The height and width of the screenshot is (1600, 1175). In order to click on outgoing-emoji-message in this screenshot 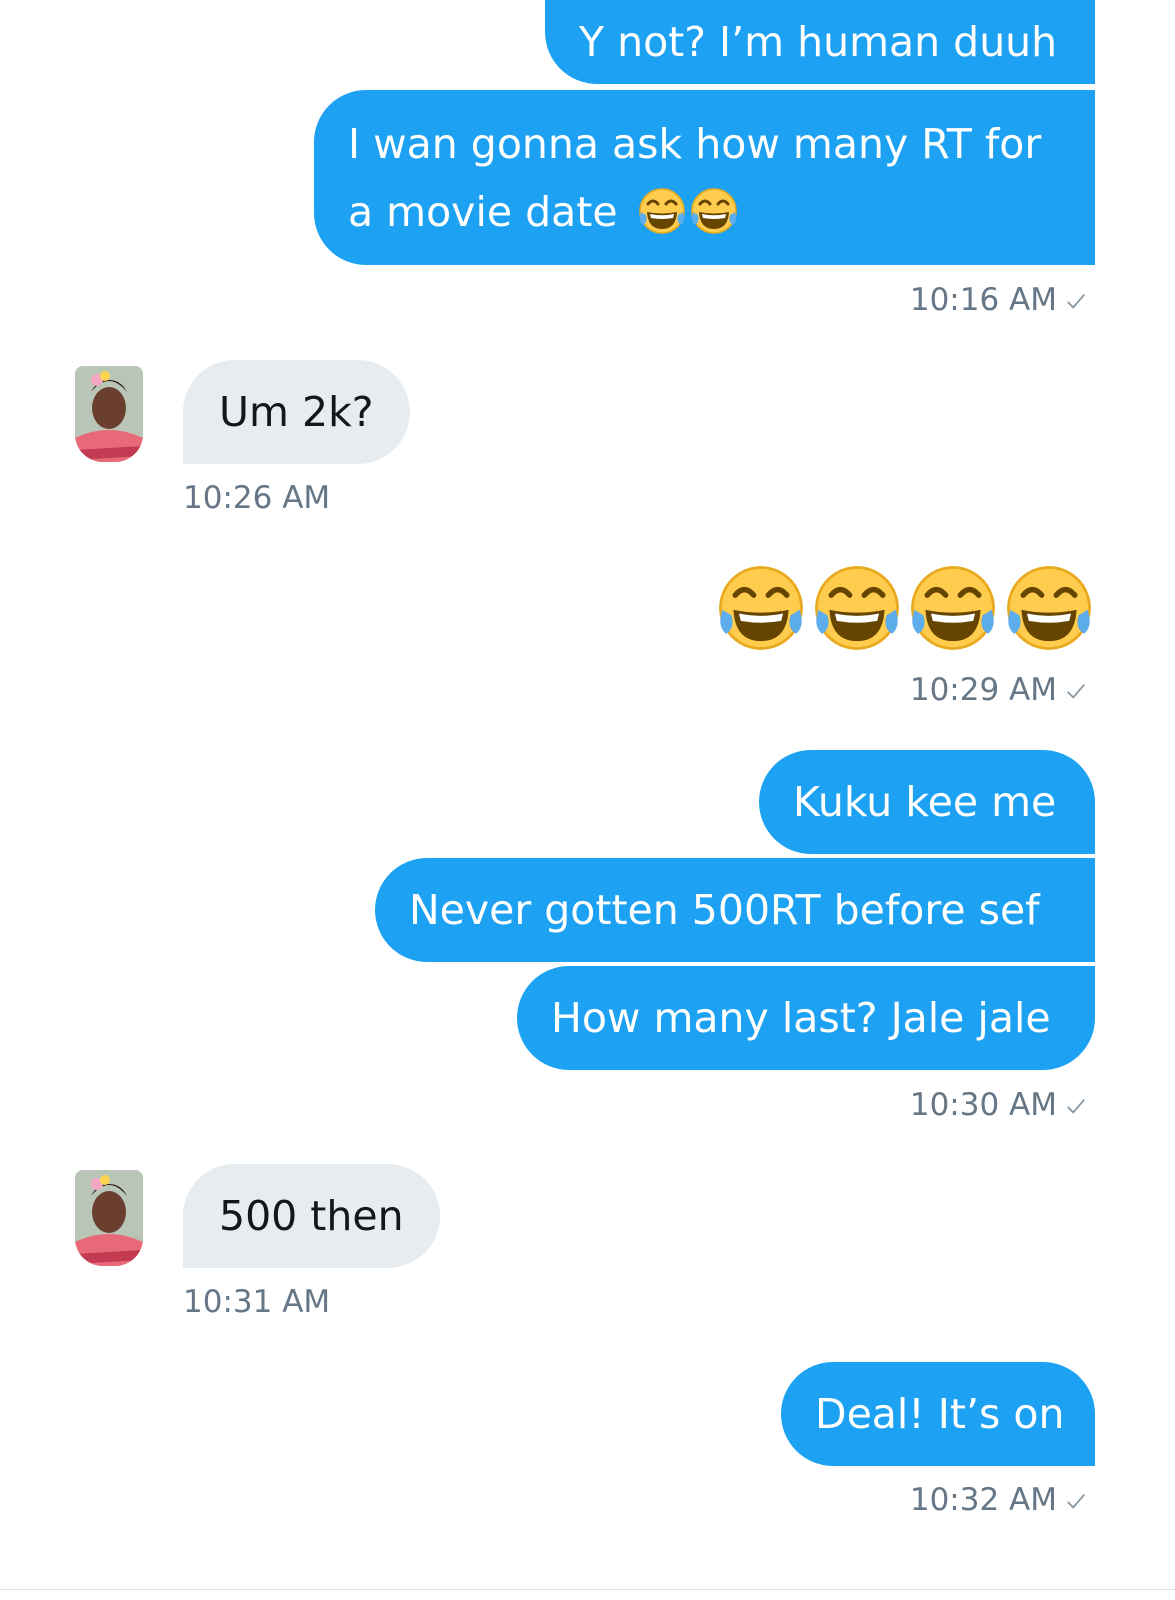, I will do `click(905, 608)`.